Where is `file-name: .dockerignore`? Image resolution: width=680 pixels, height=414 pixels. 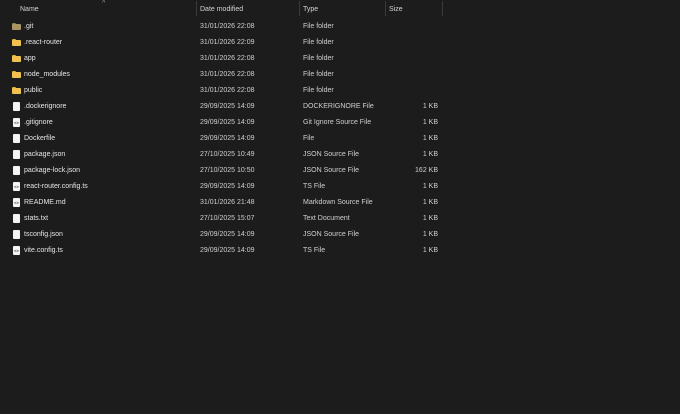
file-name: .dockerignore is located at coordinates (45, 106).